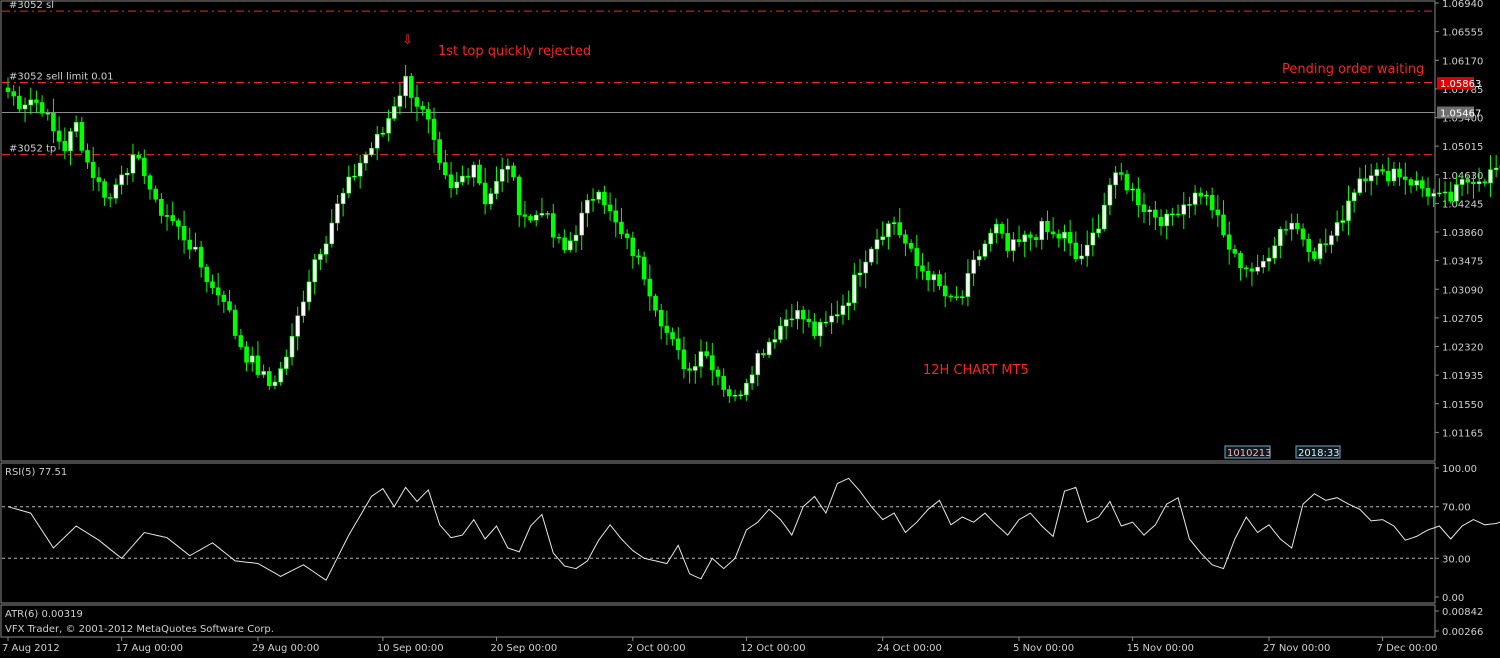 The height and width of the screenshot is (658, 1500). What do you see at coordinates (61, 77) in the screenshot?
I see `sell-limit-level-label: #3052 sell limit 0.01` at bounding box center [61, 77].